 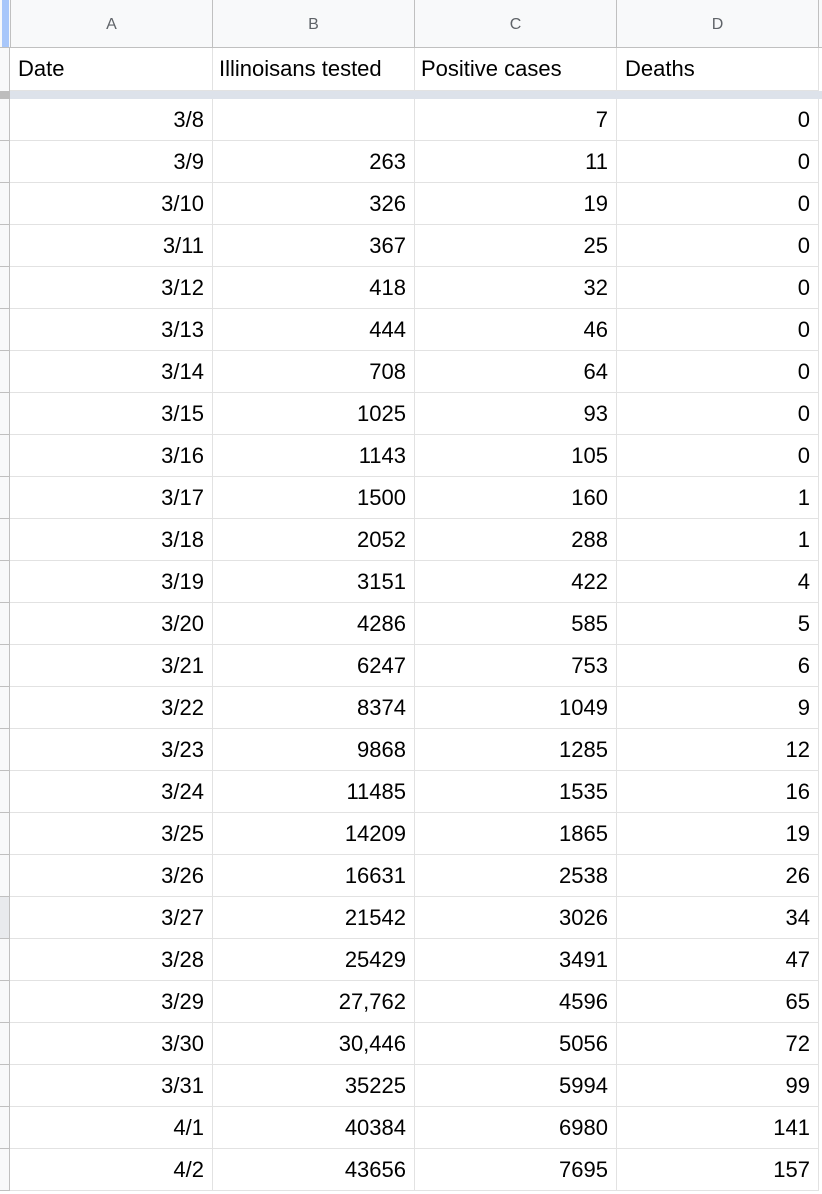 What do you see at coordinates (314, 120) in the screenshot?
I see `cell-tested` at bounding box center [314, 120].